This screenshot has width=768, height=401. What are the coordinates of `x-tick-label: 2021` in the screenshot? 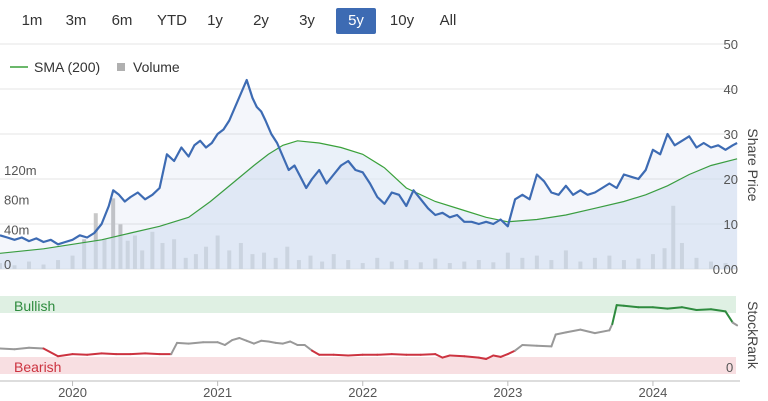 It's located at (217, 392).